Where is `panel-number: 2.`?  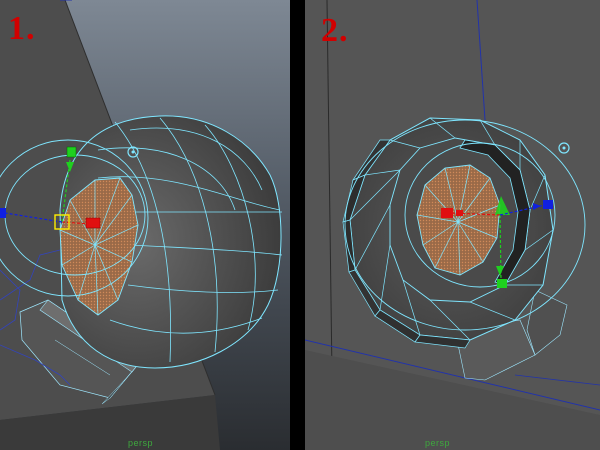
panel-number: 2. is located at coordinates (335, 30).